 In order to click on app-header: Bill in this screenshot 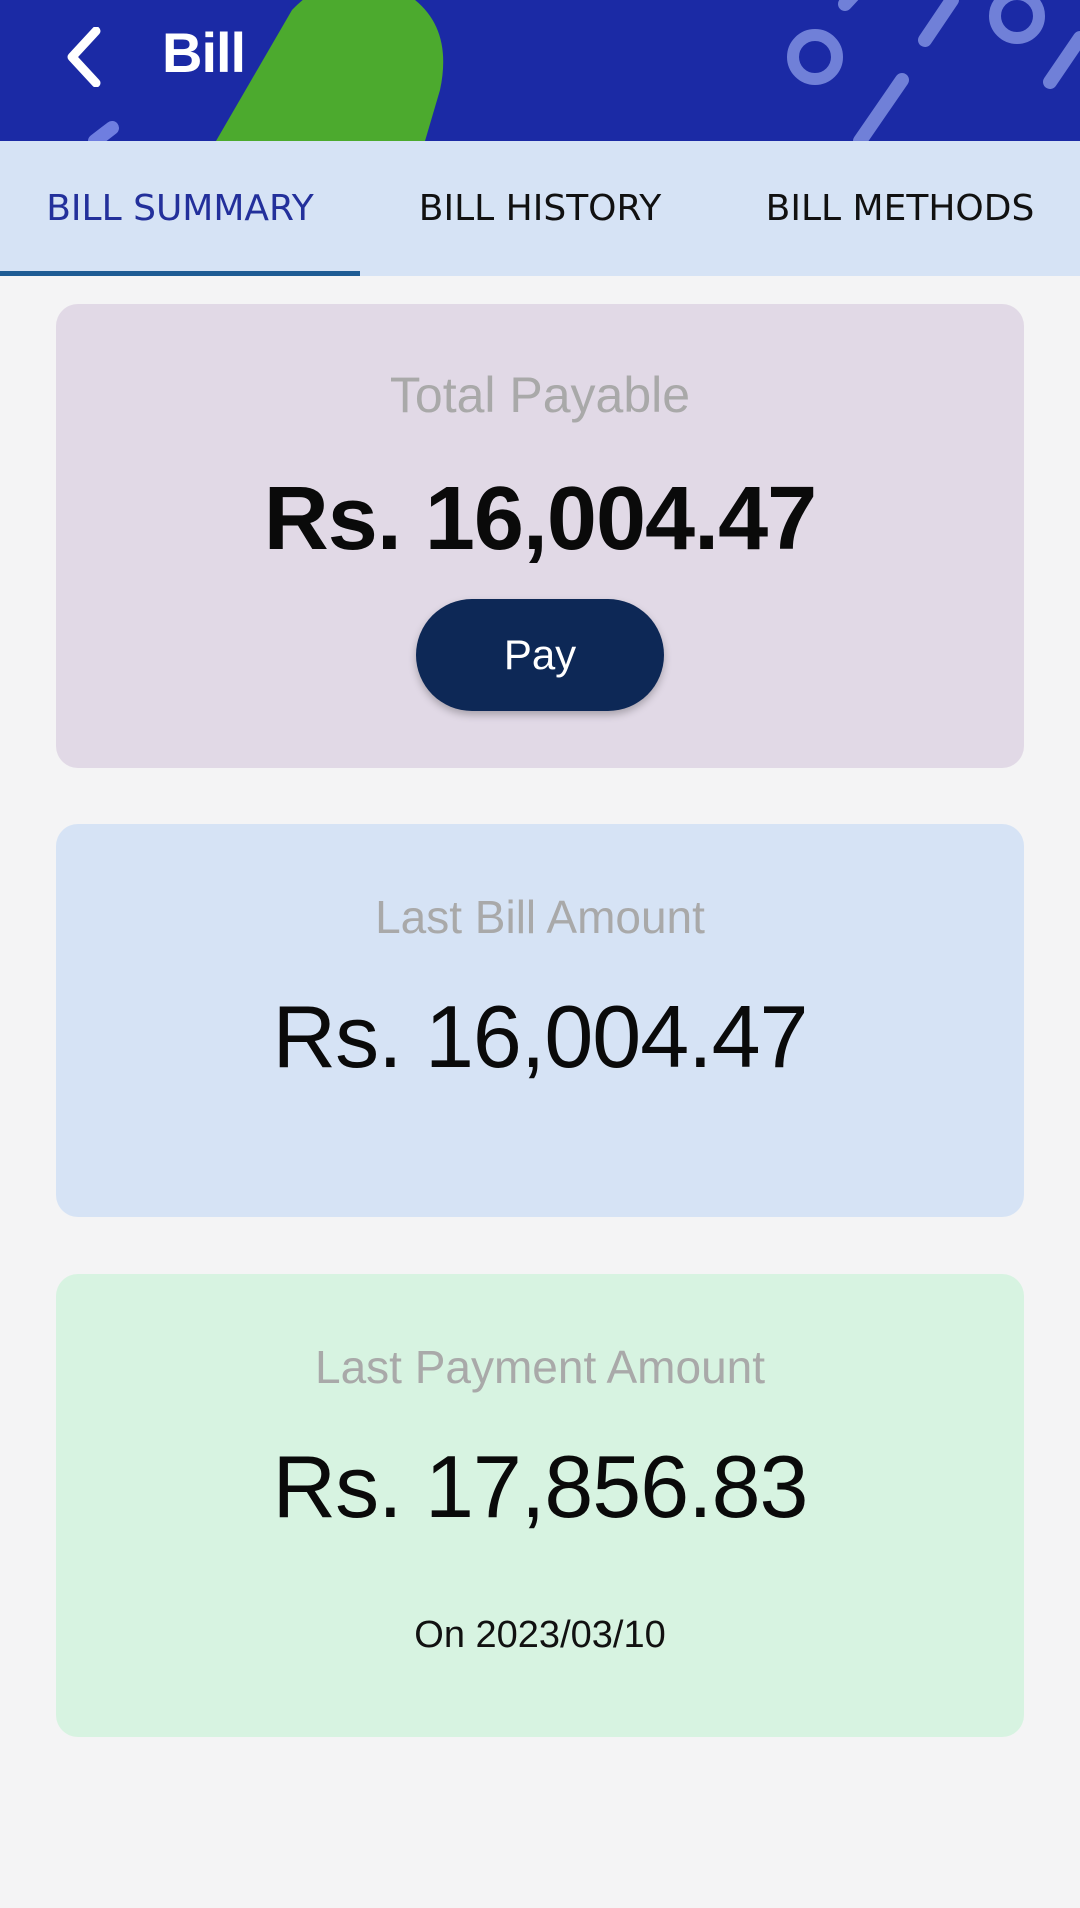, I will do `click(540, 70)`.